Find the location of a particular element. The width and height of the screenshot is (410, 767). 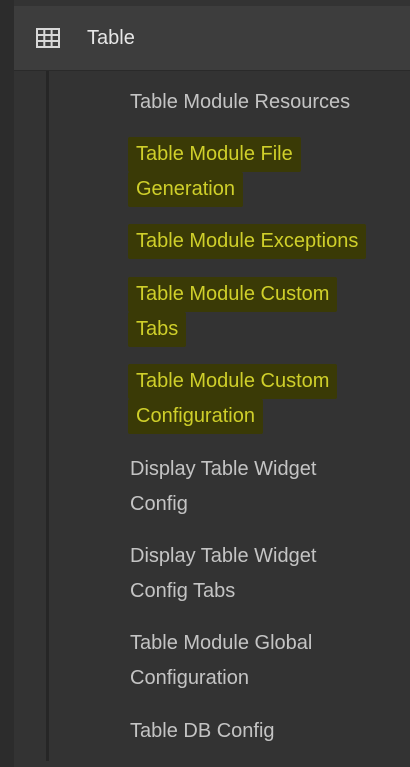

panel-edge is located at coordinates (7, 383).